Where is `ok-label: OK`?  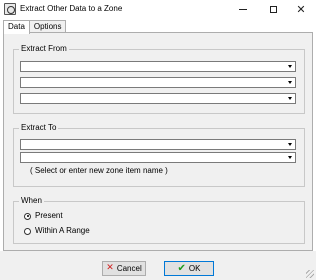 ok-label: OK is located at coordinates (194, 268).